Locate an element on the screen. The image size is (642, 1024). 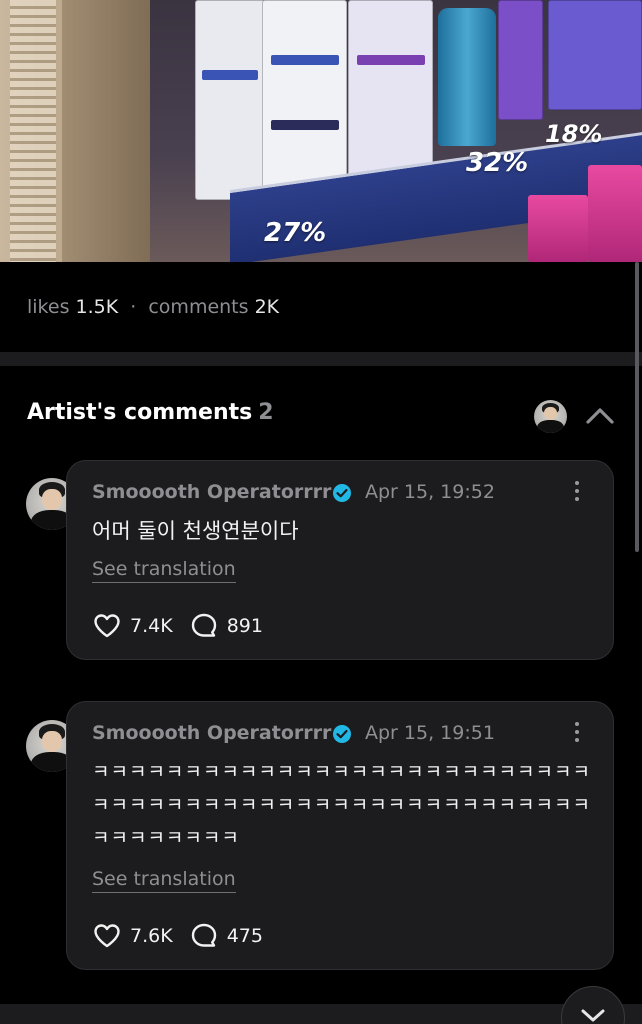
like-count: 7.4K is located at coordinates (151, 626).